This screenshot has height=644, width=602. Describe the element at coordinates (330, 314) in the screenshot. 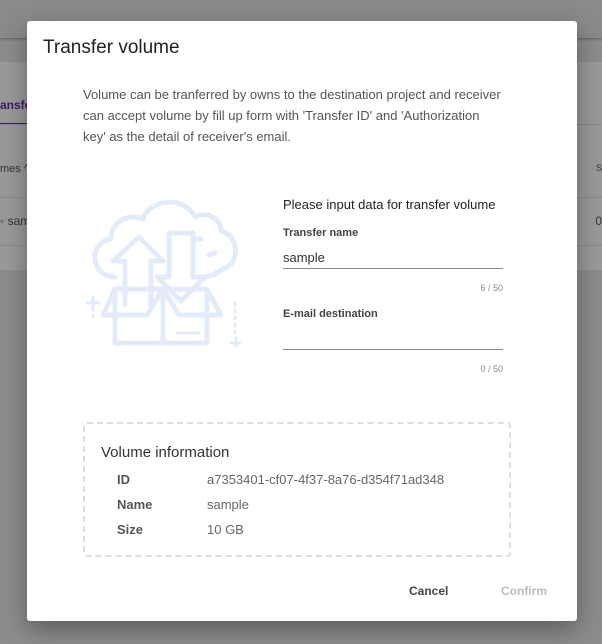

I see `email-destination-label: E-mail destination` at that location.